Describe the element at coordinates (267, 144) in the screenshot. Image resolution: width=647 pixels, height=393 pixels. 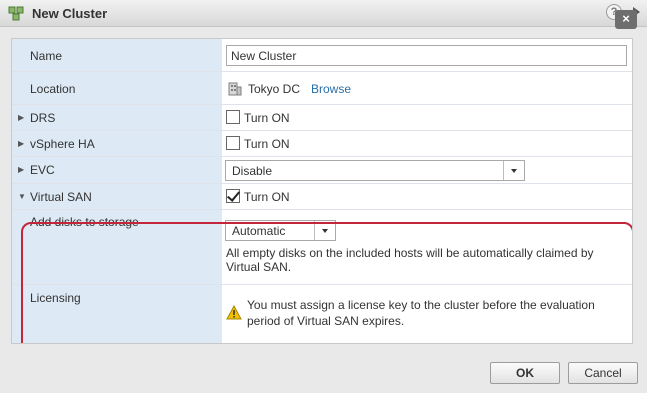
I see `vsphere-ha-checkbox-label: Turn ON` at that location.